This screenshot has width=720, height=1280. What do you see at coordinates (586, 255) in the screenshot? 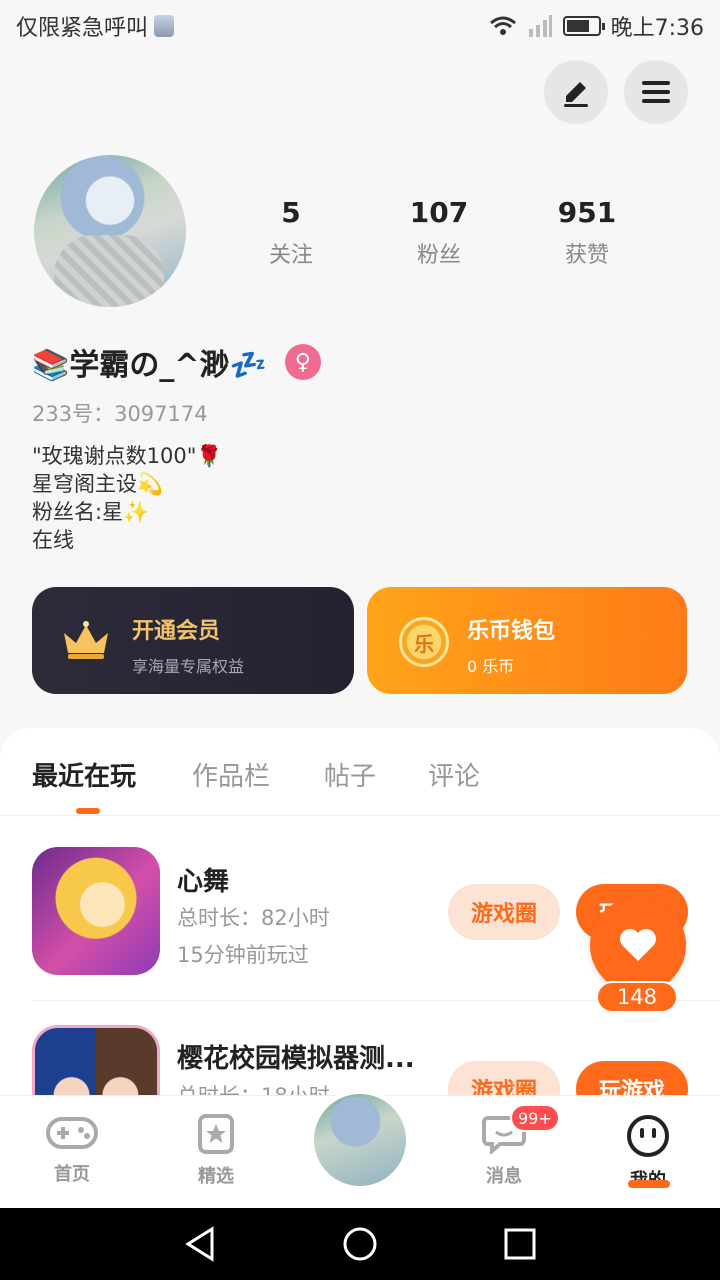
I see `stat-label: 获赞` at bounding box center [586, 255].